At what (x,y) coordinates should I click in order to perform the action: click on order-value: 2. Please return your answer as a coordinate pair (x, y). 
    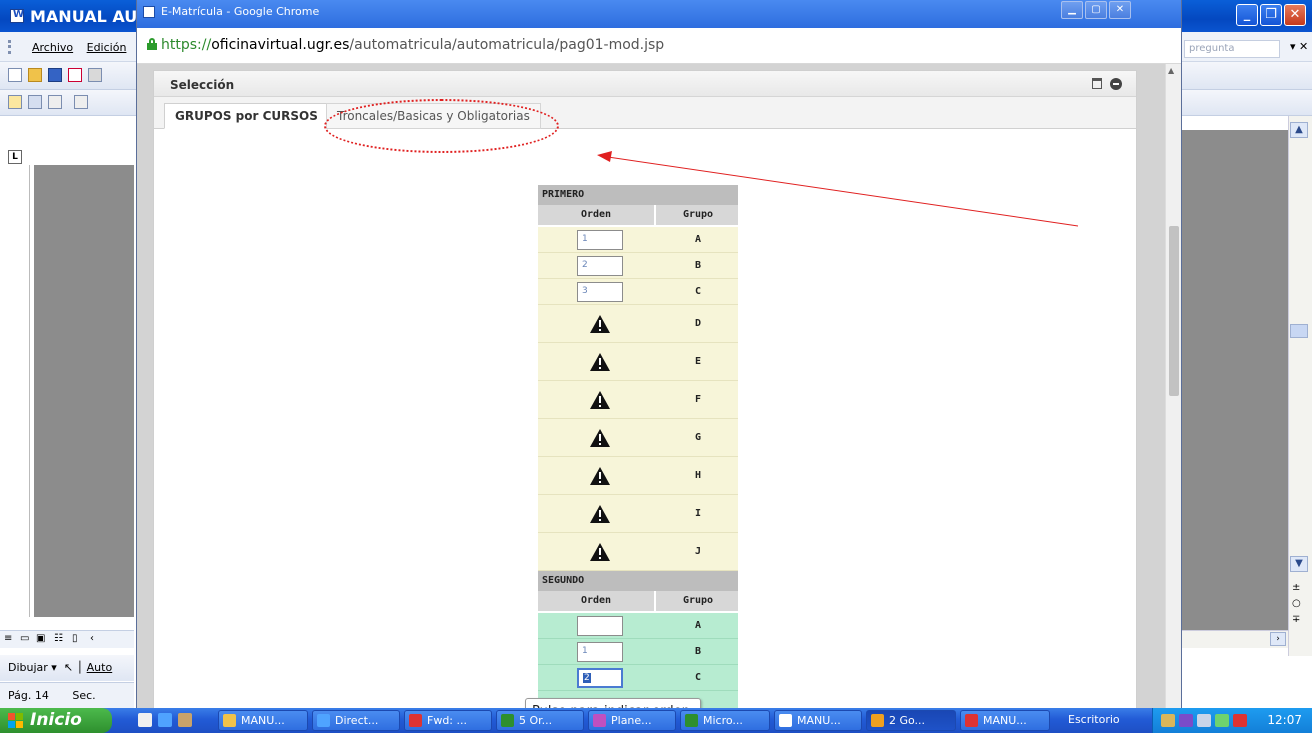
    Looking at the image, I should click on (585, 265).